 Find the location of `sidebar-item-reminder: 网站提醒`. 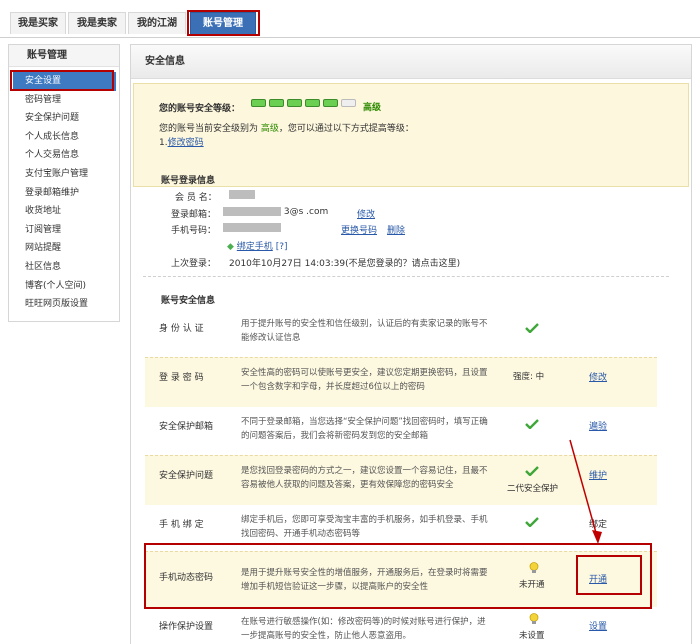

sidebar-item-reminder: 网站提醒 is located at coordinates (64, 248).